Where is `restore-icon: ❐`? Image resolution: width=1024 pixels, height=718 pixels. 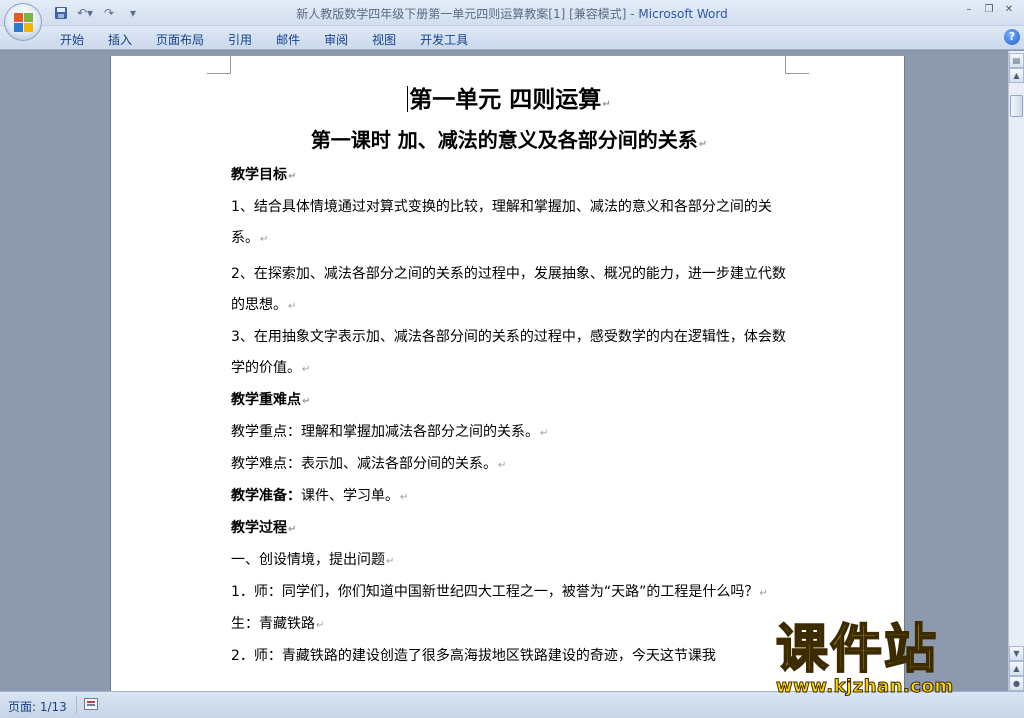 restore-icon: ❐ is located at coordinates (989, 10).